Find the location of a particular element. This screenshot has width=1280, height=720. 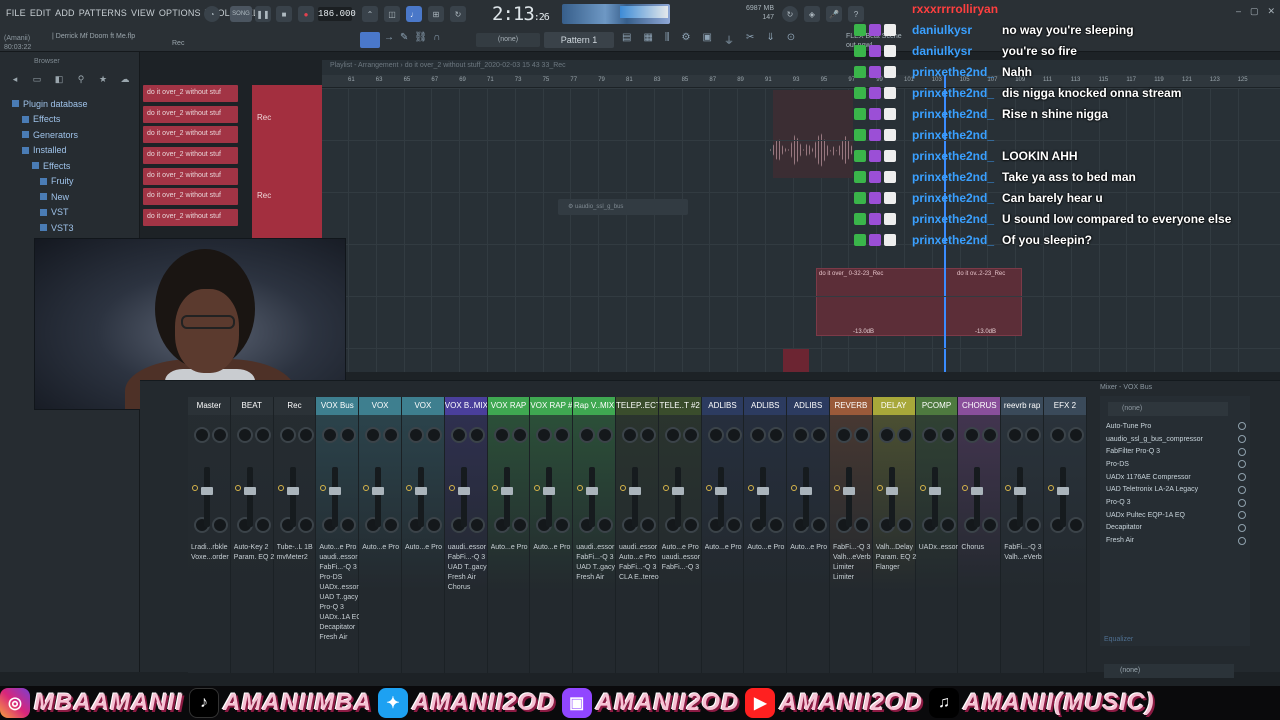

browser-item: Effects is located at coordinates (70, 166).